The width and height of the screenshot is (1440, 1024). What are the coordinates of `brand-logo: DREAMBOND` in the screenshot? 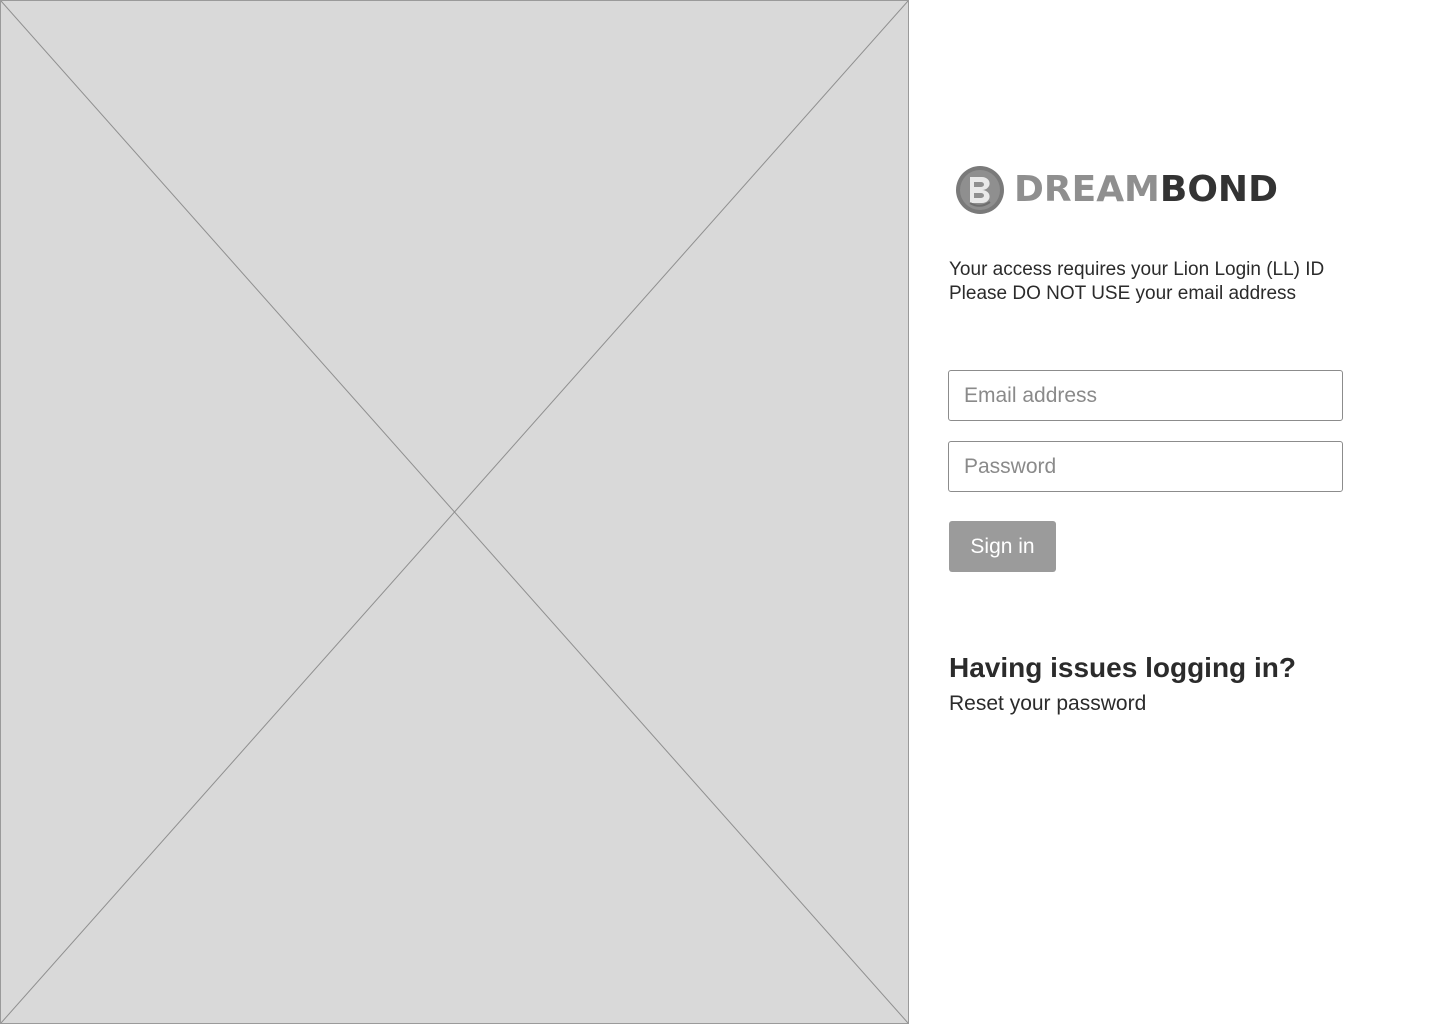 It's located at (1116, 190).